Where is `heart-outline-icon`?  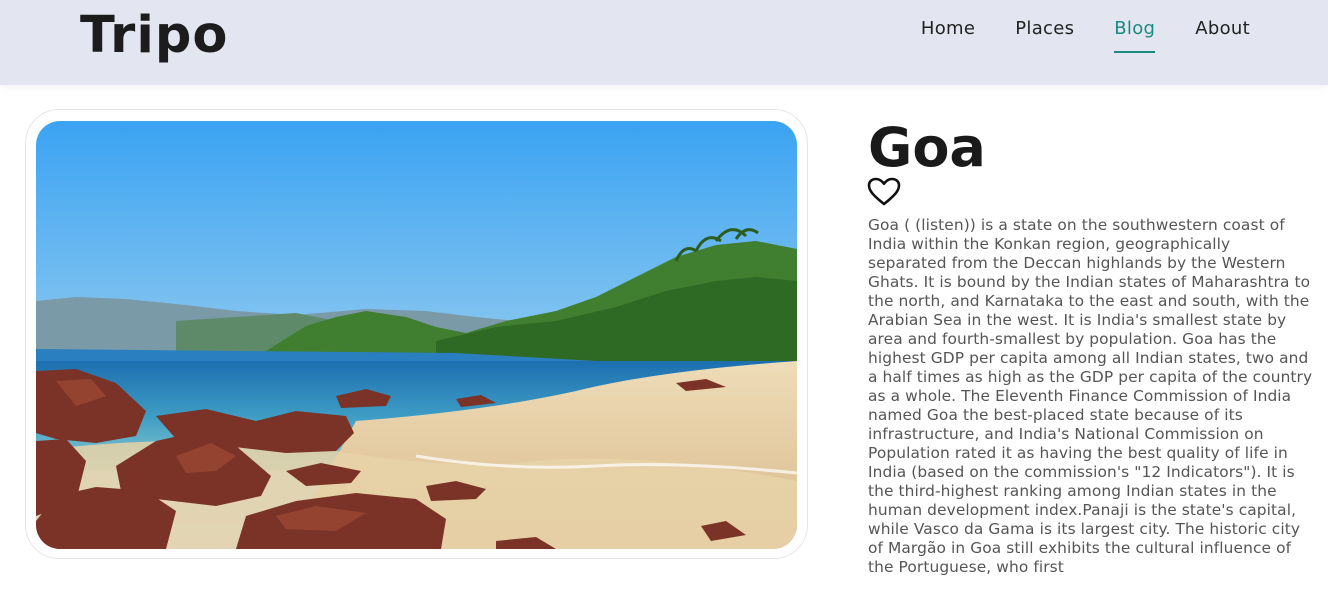
heart-outline-icon is located at coordinates (884, 192).